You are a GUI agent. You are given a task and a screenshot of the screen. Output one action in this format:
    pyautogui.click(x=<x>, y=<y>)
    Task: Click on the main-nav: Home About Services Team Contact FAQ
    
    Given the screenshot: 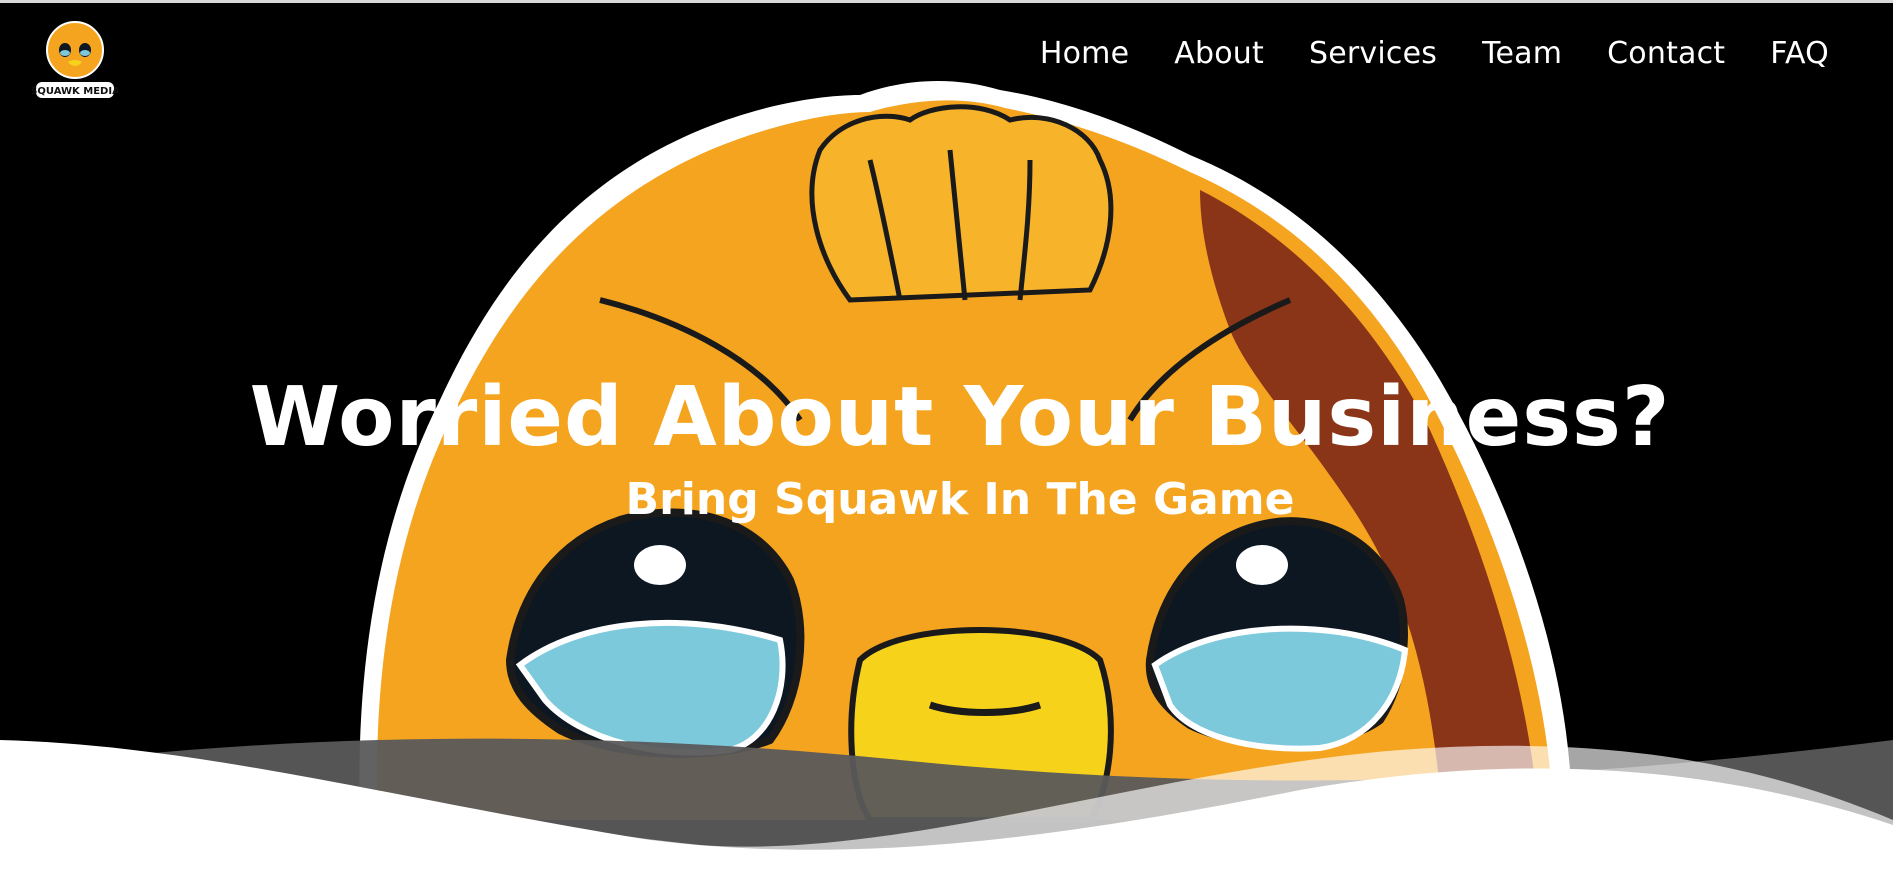 What is the action you would take?
    pyautogui.click(x=1434, y=53)
    